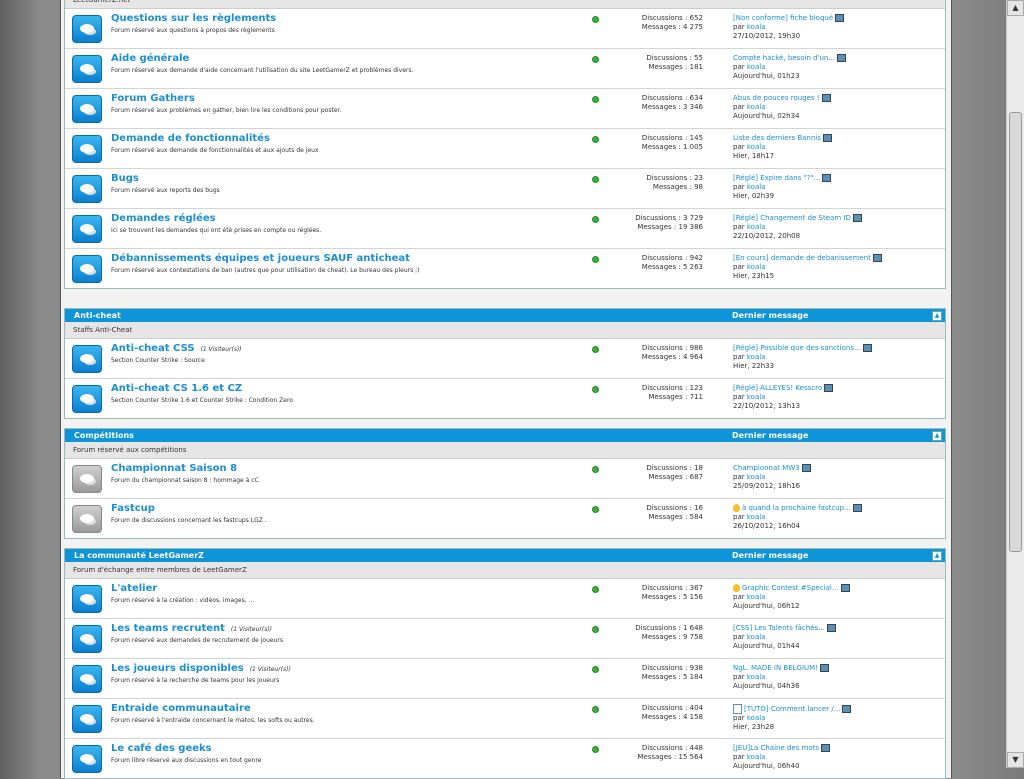  Describe the element at coordinates (766, 468) in the screenshot. I see `last-post-link: Championnat MW3` at that location.